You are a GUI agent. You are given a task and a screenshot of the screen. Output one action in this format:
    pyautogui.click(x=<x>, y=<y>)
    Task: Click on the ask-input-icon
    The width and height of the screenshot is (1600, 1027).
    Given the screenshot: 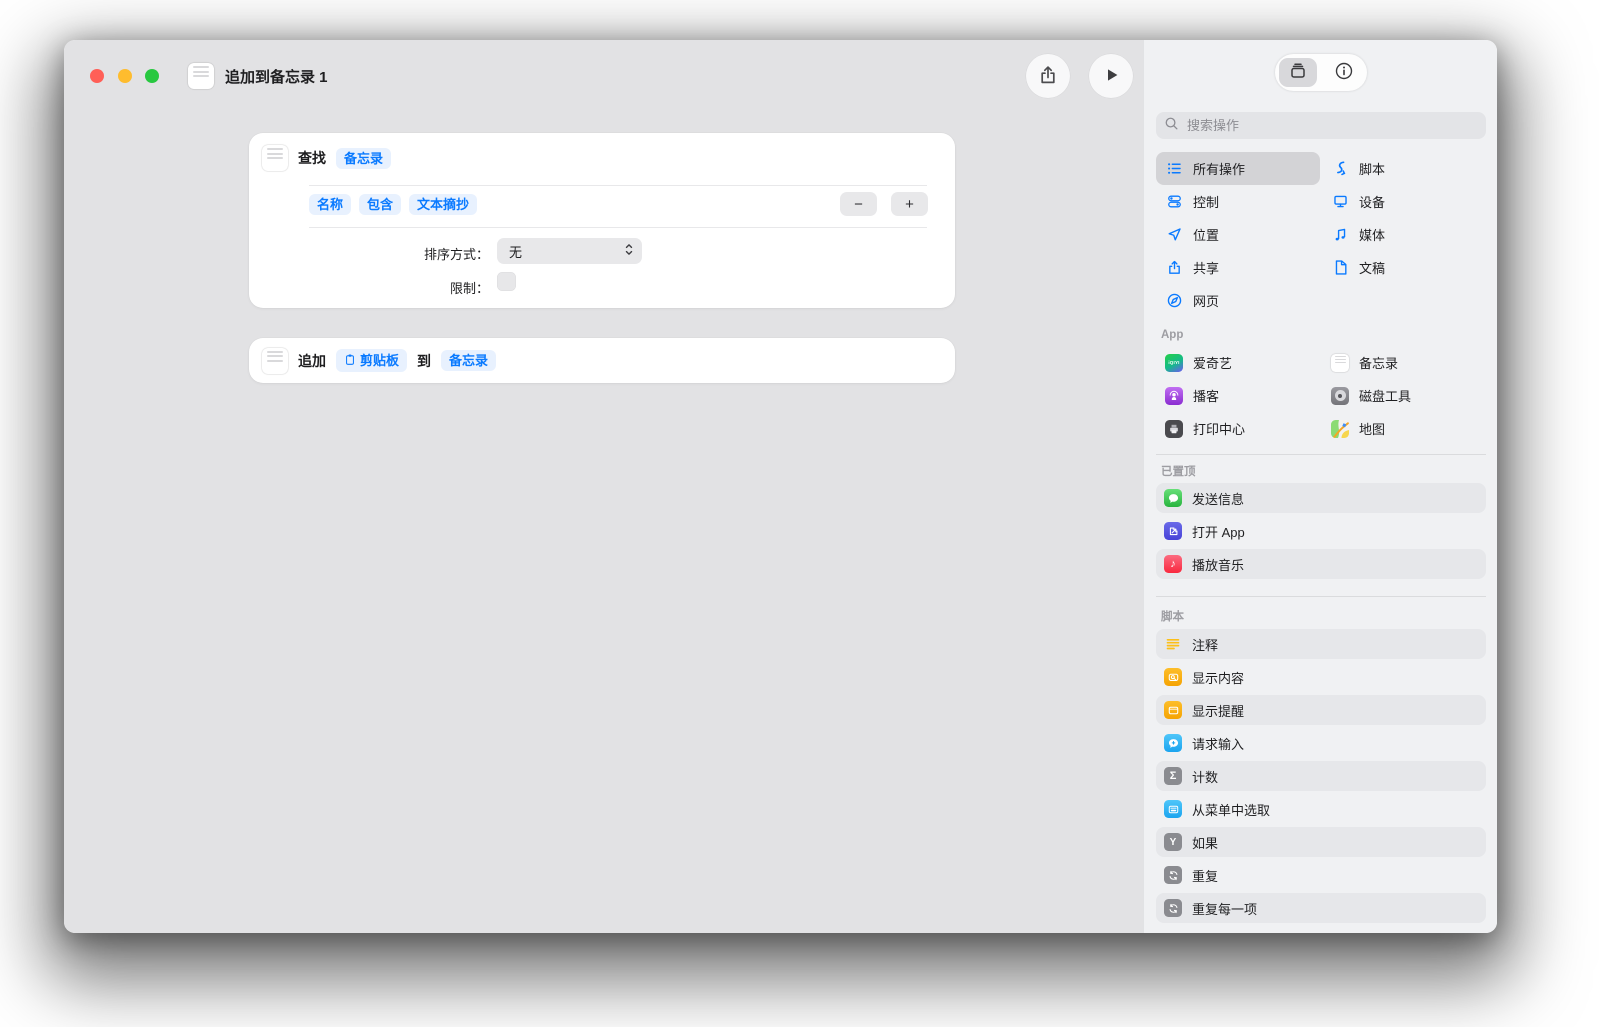 What is the action you would take?
    pyautogui.click(x=1173, y=743)
    